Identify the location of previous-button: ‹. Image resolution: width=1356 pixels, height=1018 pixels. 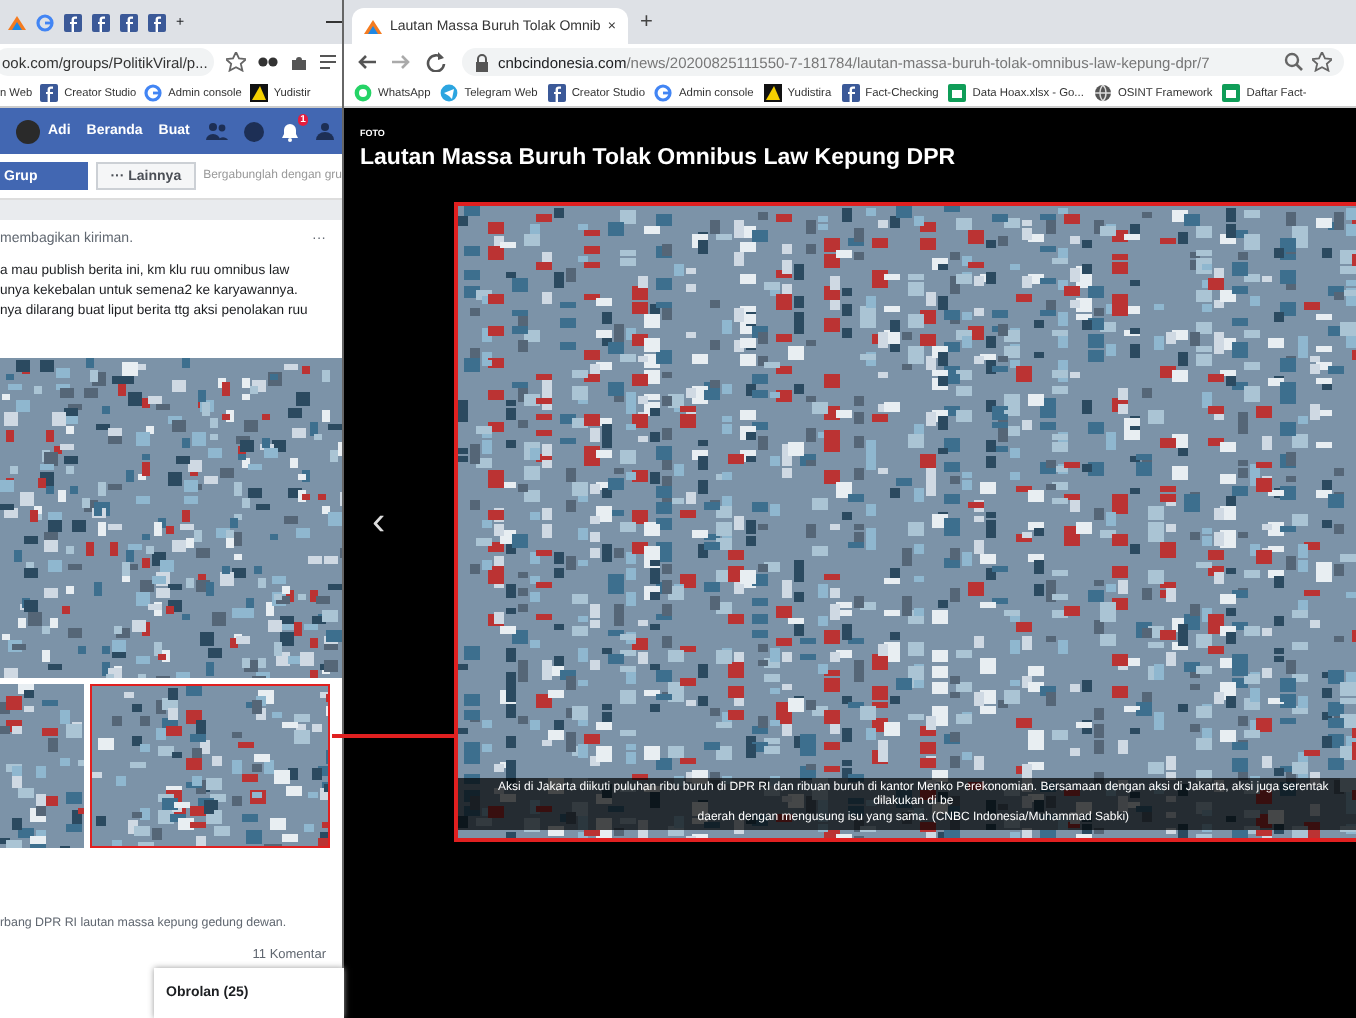
(373, 522).